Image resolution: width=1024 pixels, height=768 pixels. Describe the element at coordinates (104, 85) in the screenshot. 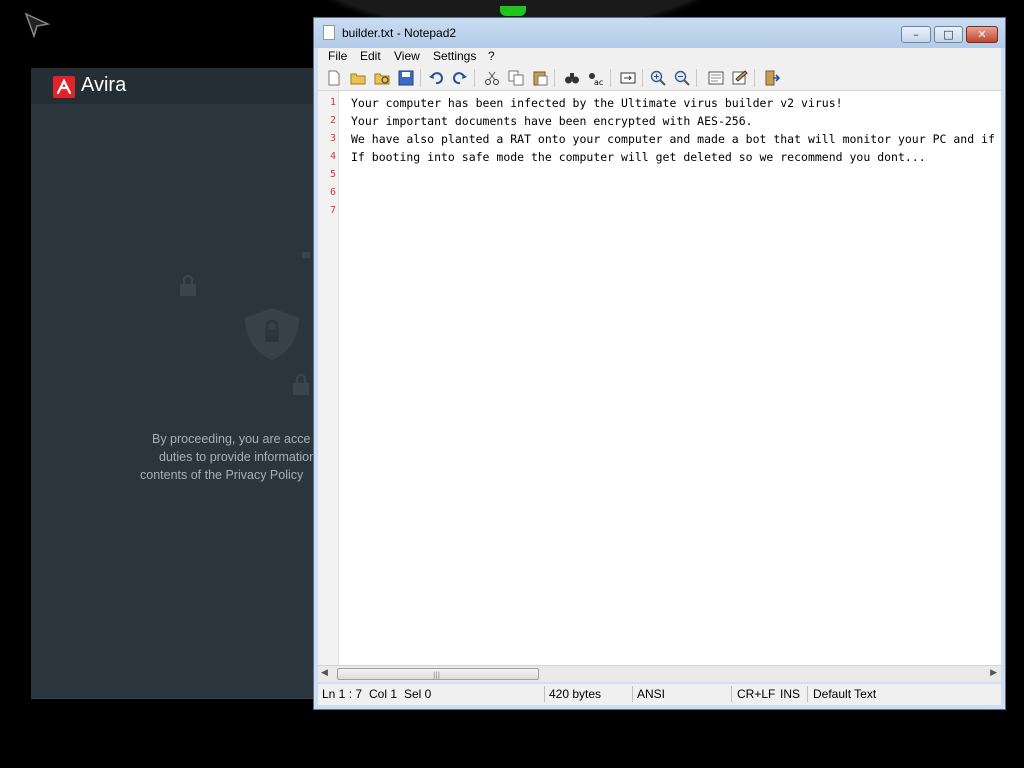

I see `avira-title: Avira` at that location.